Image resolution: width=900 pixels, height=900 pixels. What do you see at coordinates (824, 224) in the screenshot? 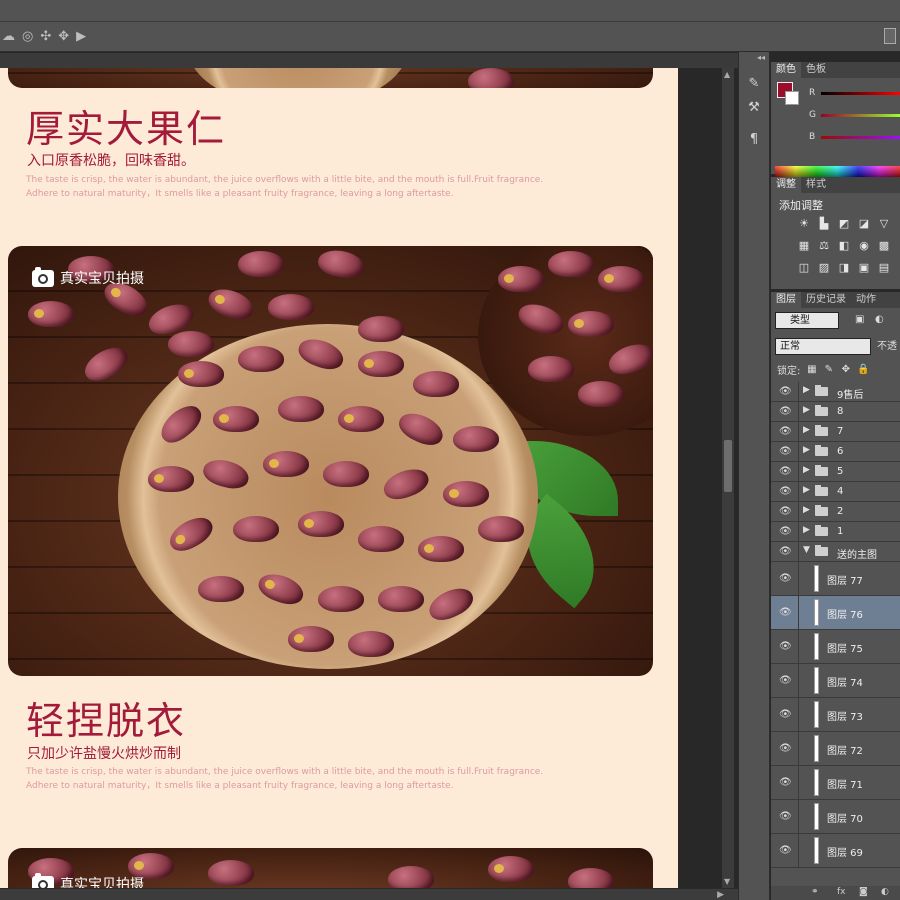
I see `levels-icon: ▙` at bounding box center [824, 224].